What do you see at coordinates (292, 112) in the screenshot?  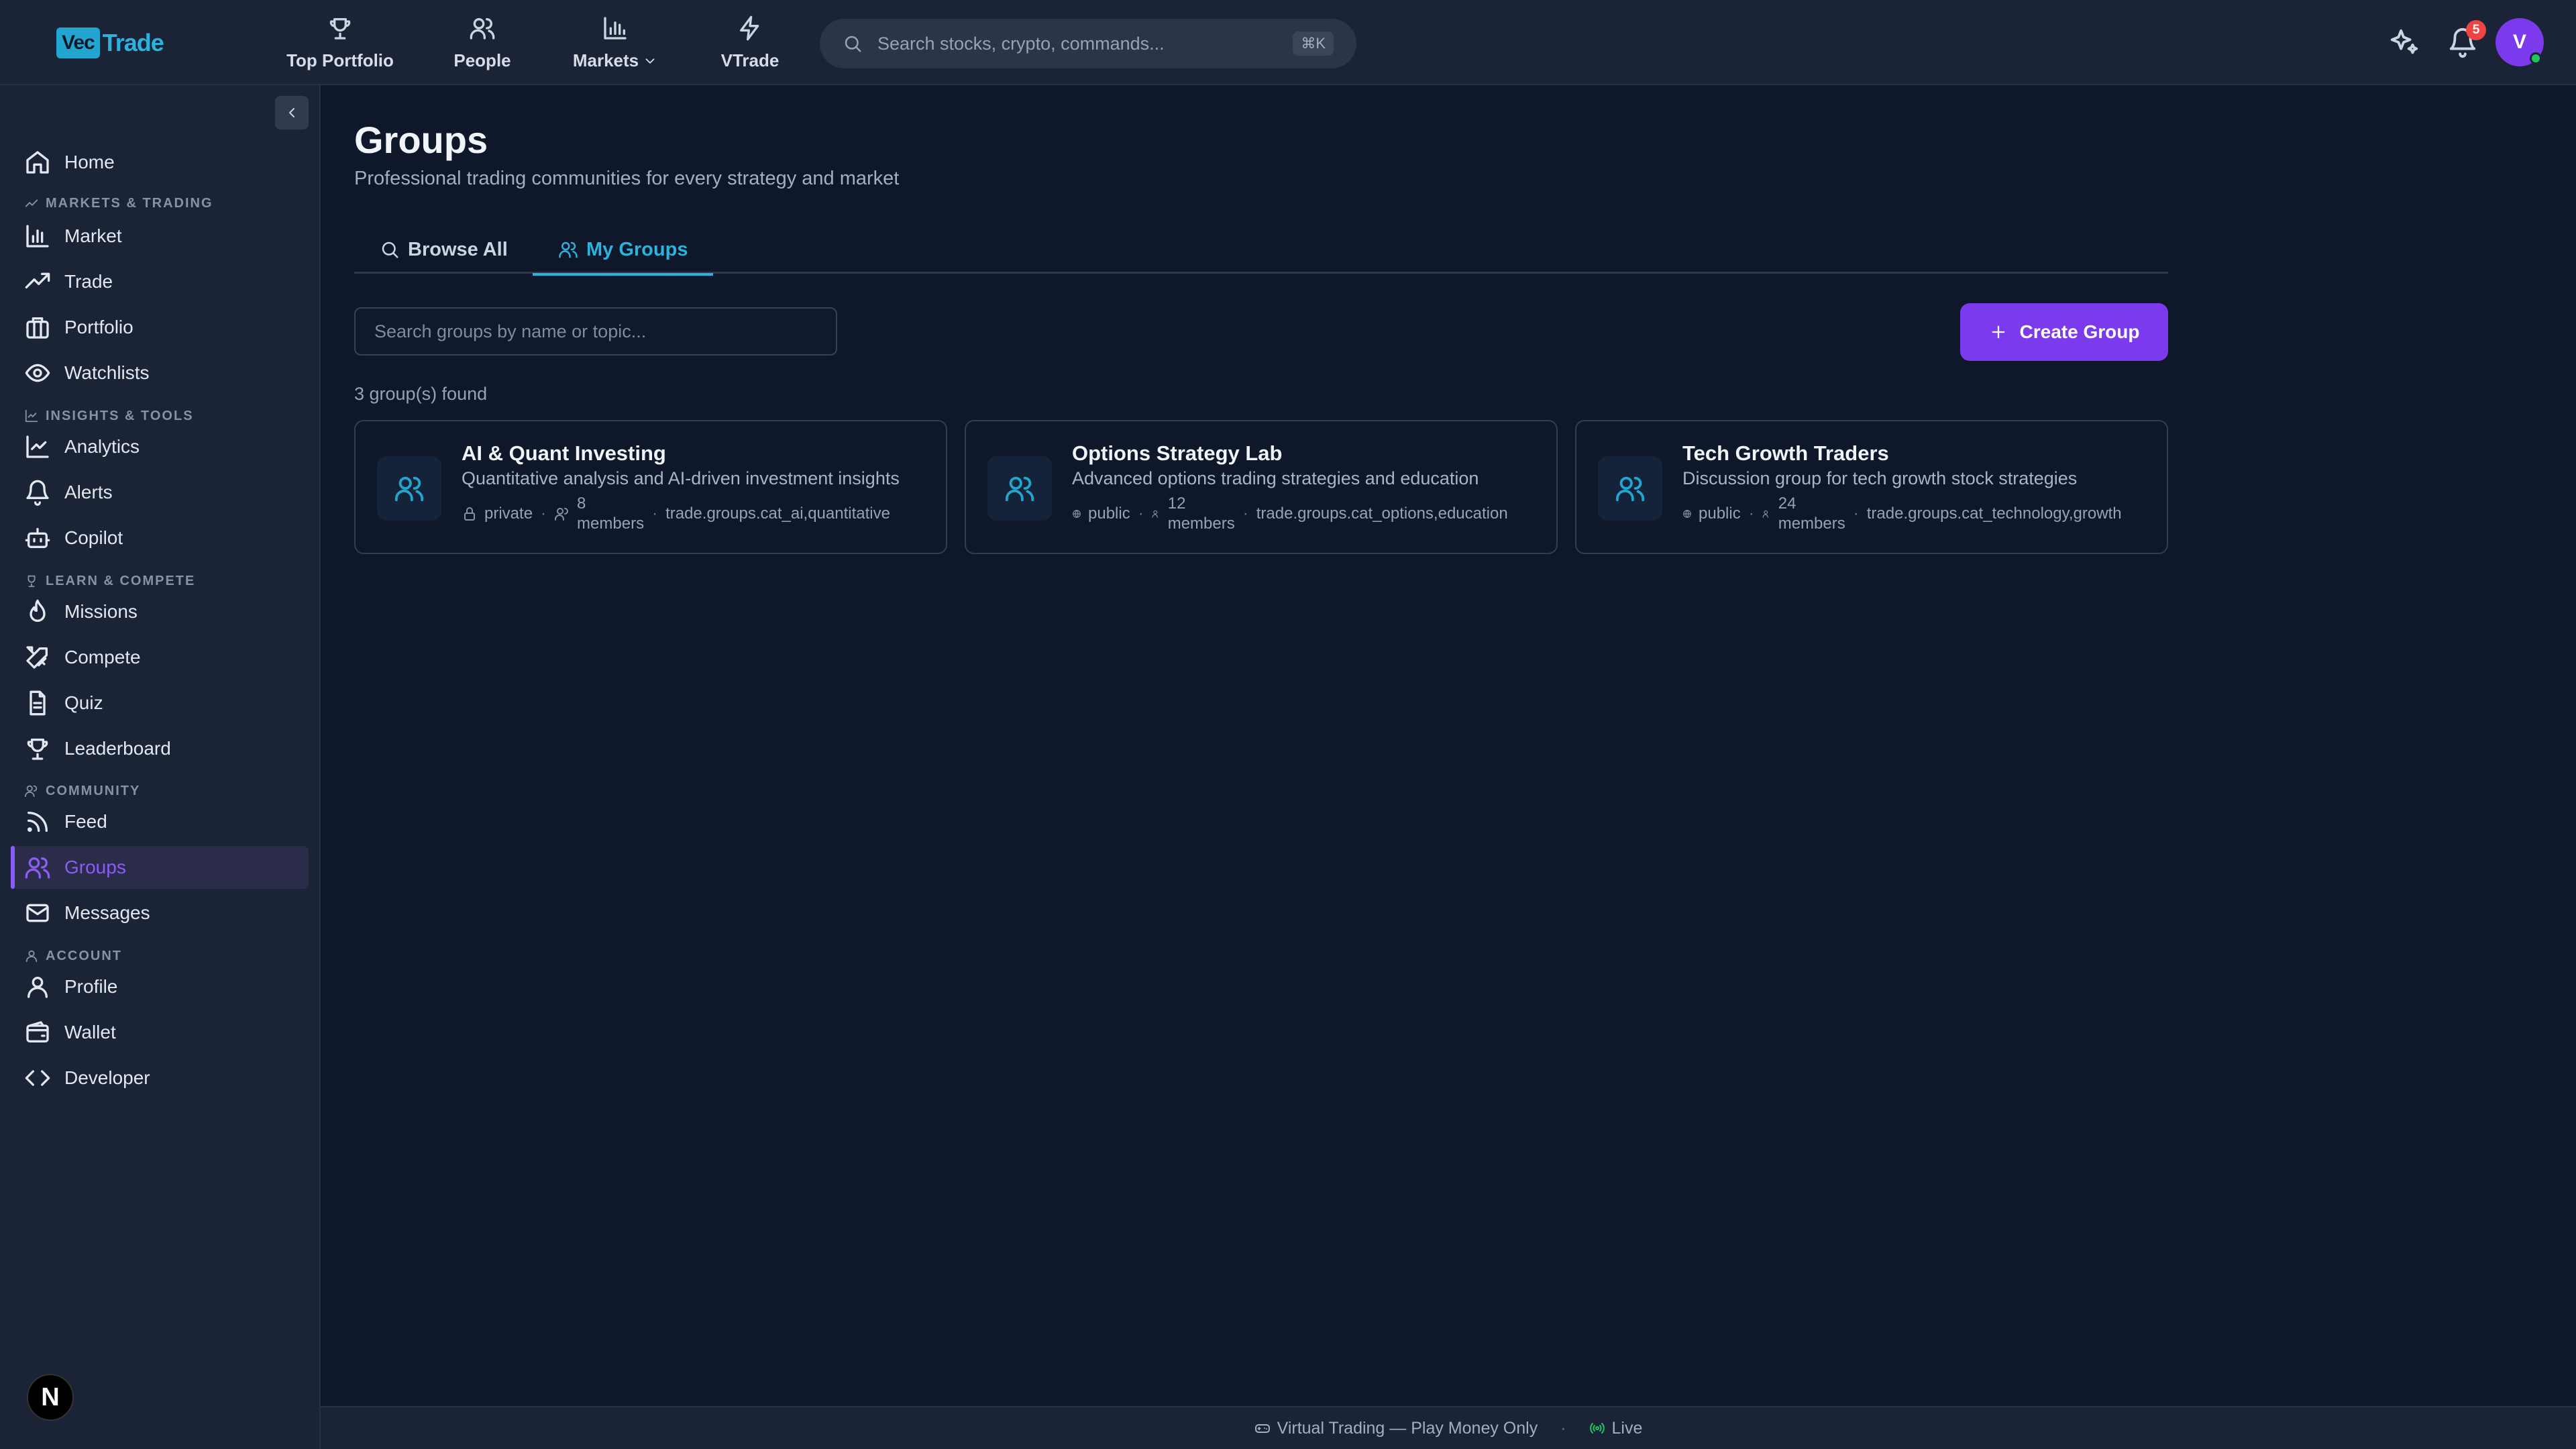 I see `collapse-sidebar-button` at bounding box center [292, 112].